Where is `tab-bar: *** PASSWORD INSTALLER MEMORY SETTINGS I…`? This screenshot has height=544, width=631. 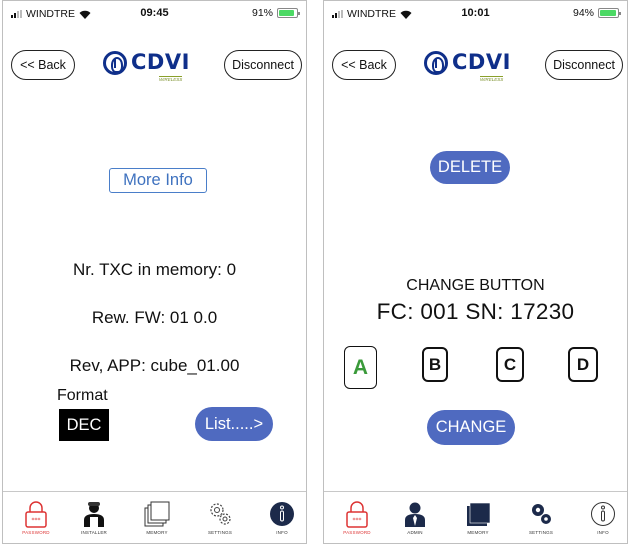 tab-bar: *** PASSWORD INSTALLER MEMORY SETTINGS I… is located at coordinates (154, 517).